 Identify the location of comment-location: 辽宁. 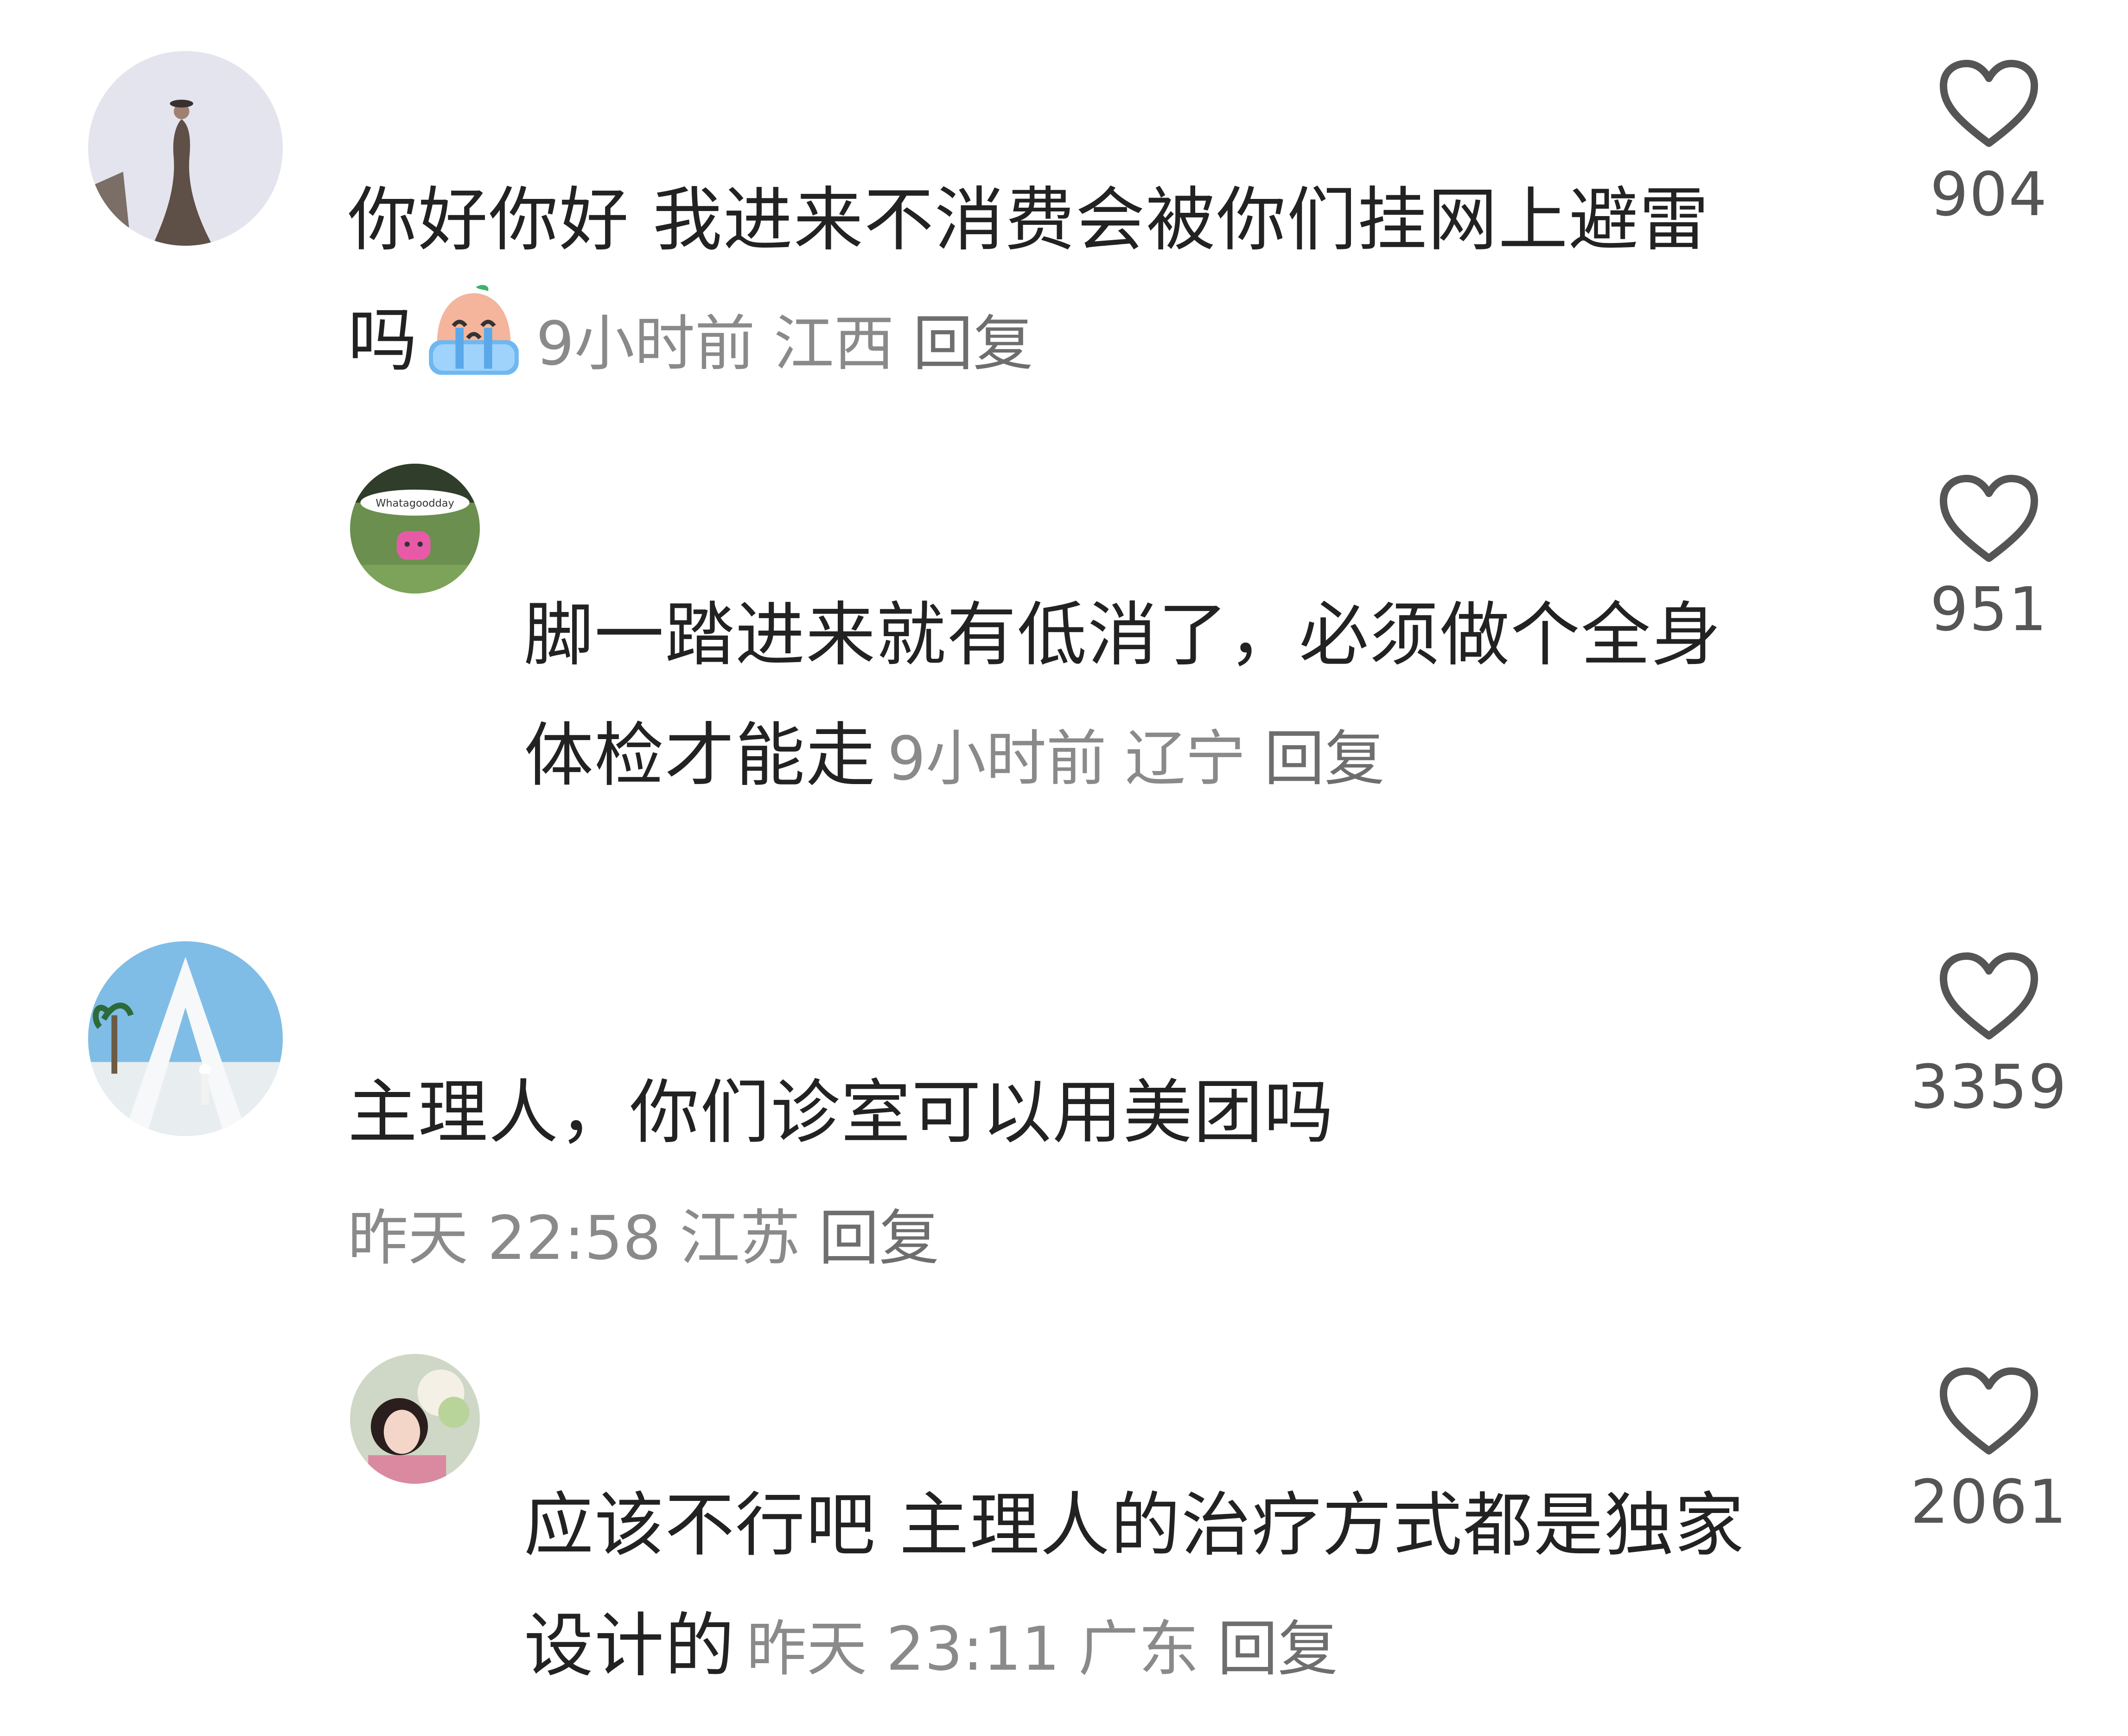
(1185, 758).